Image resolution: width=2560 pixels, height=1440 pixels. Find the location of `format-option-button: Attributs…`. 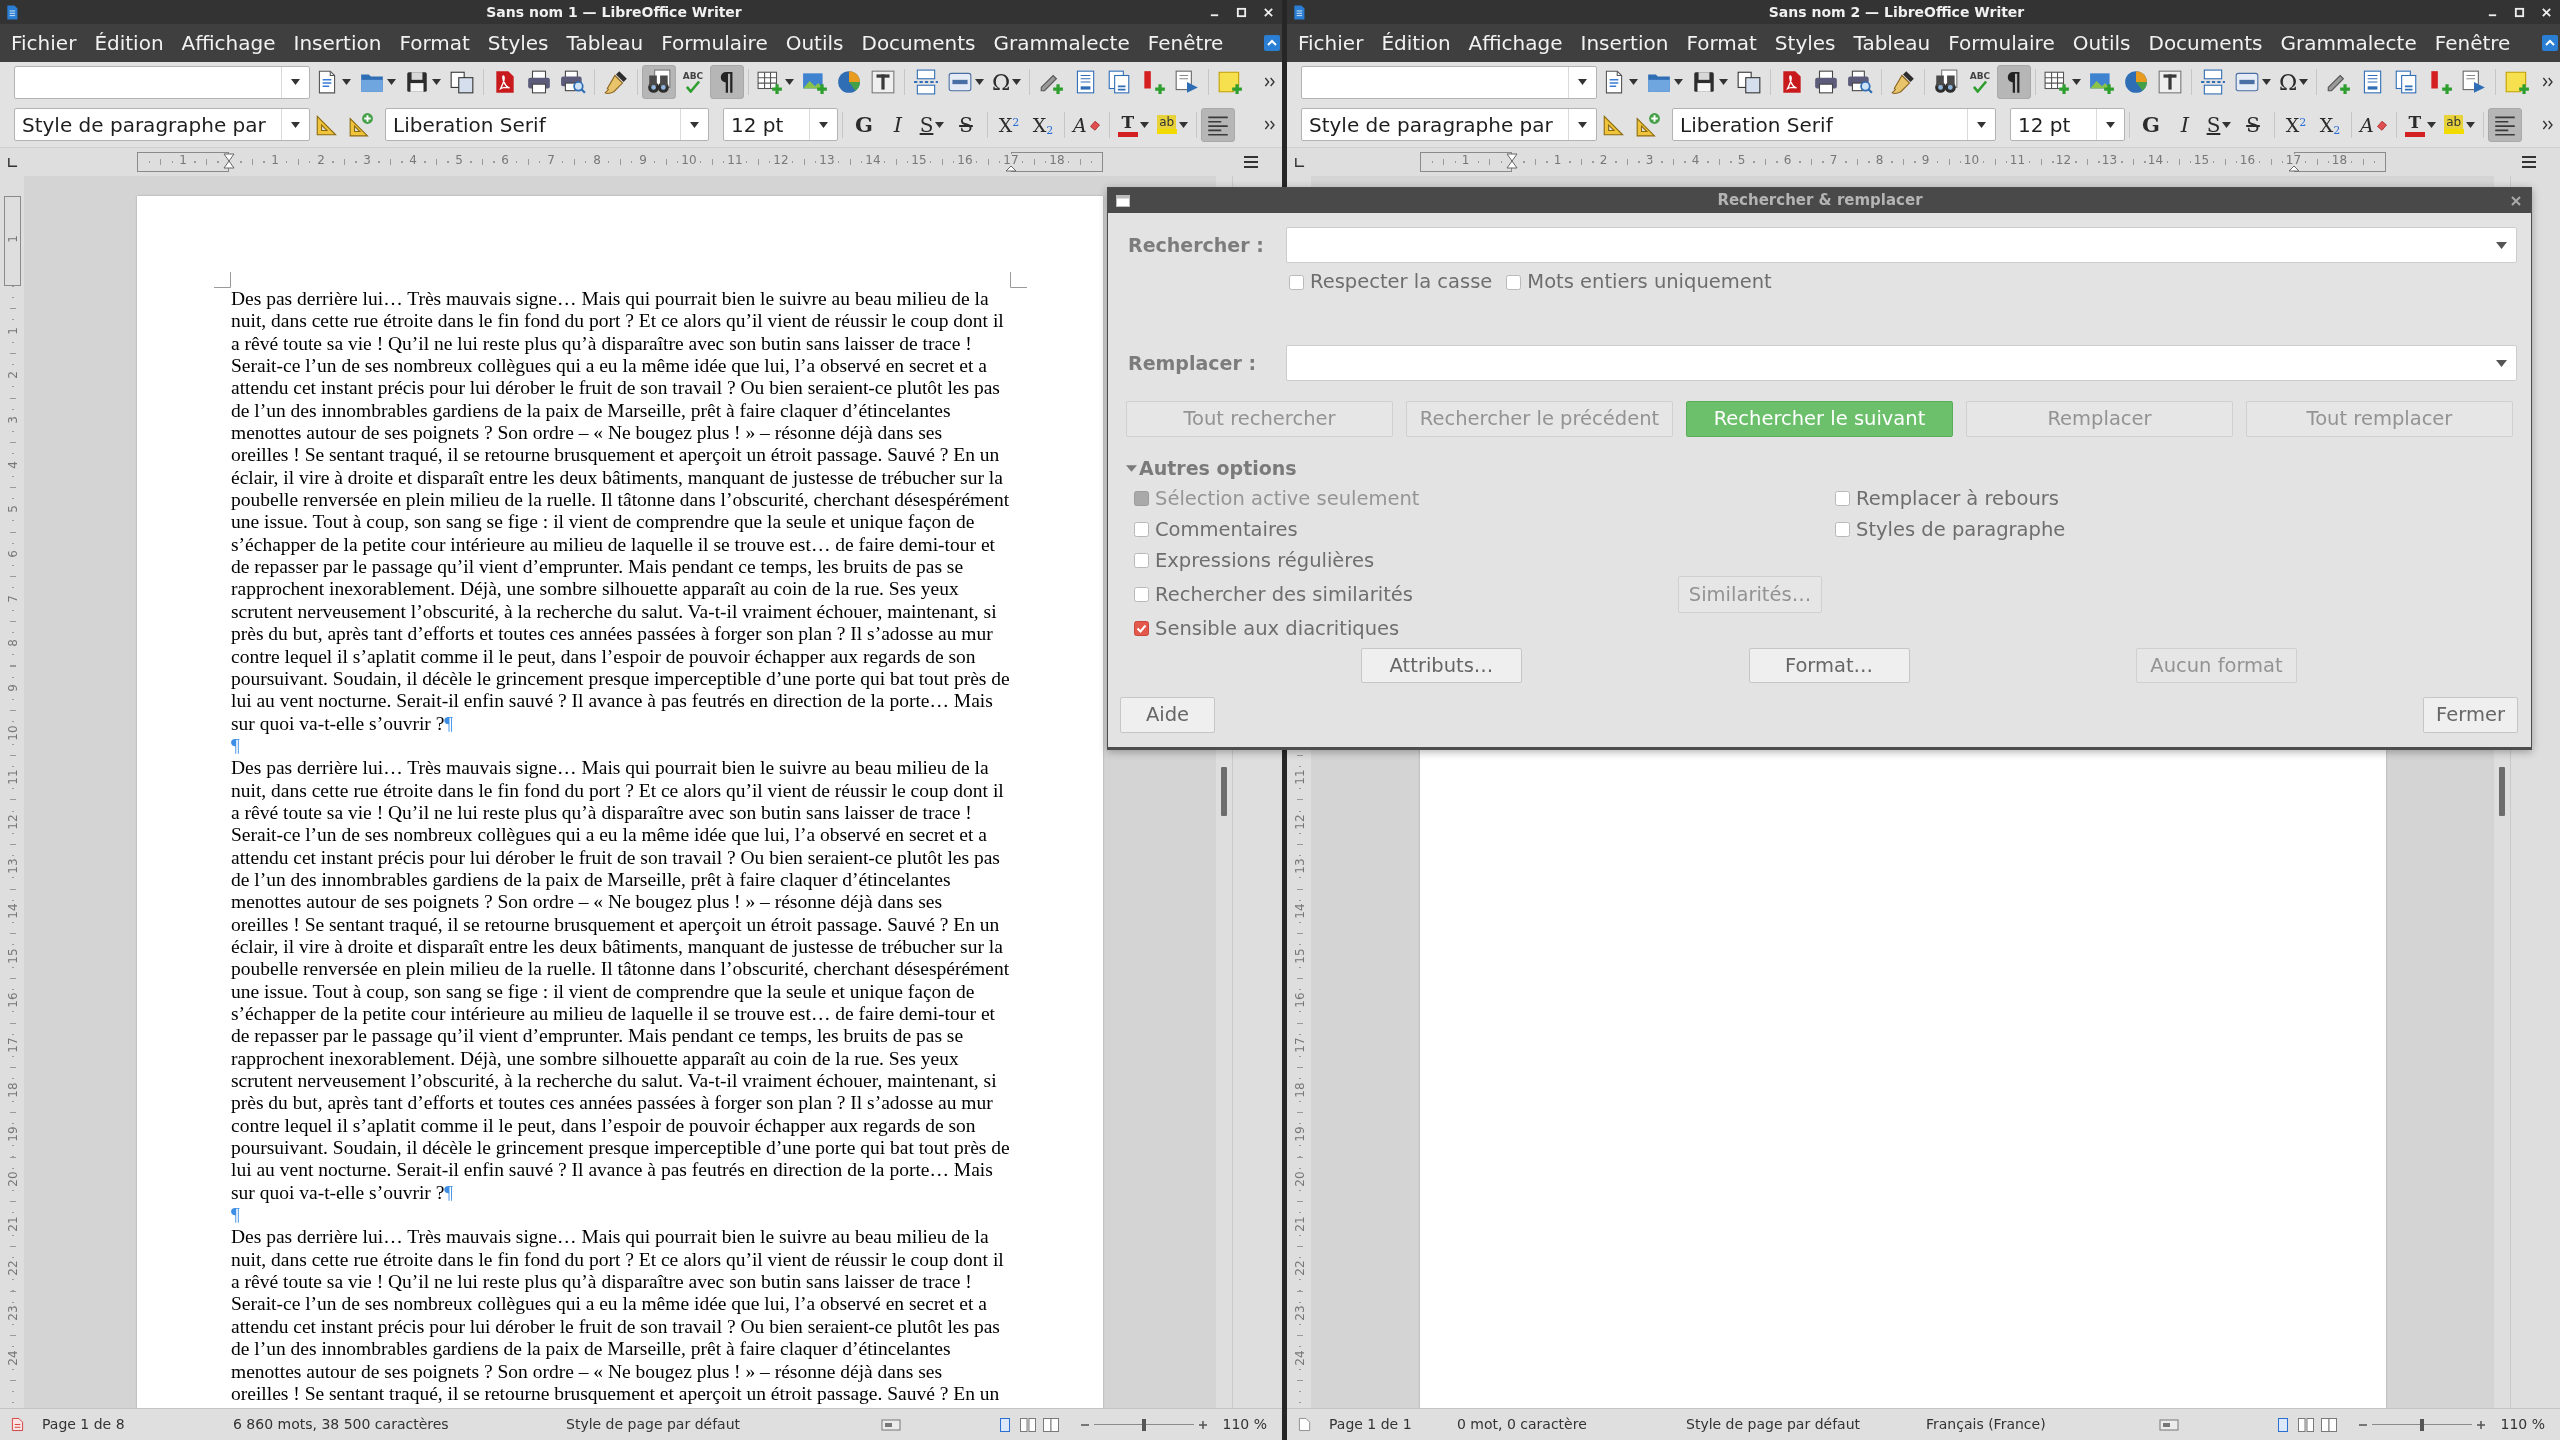

format-option-button: Attributs… is located at coordinates (1441, 665).